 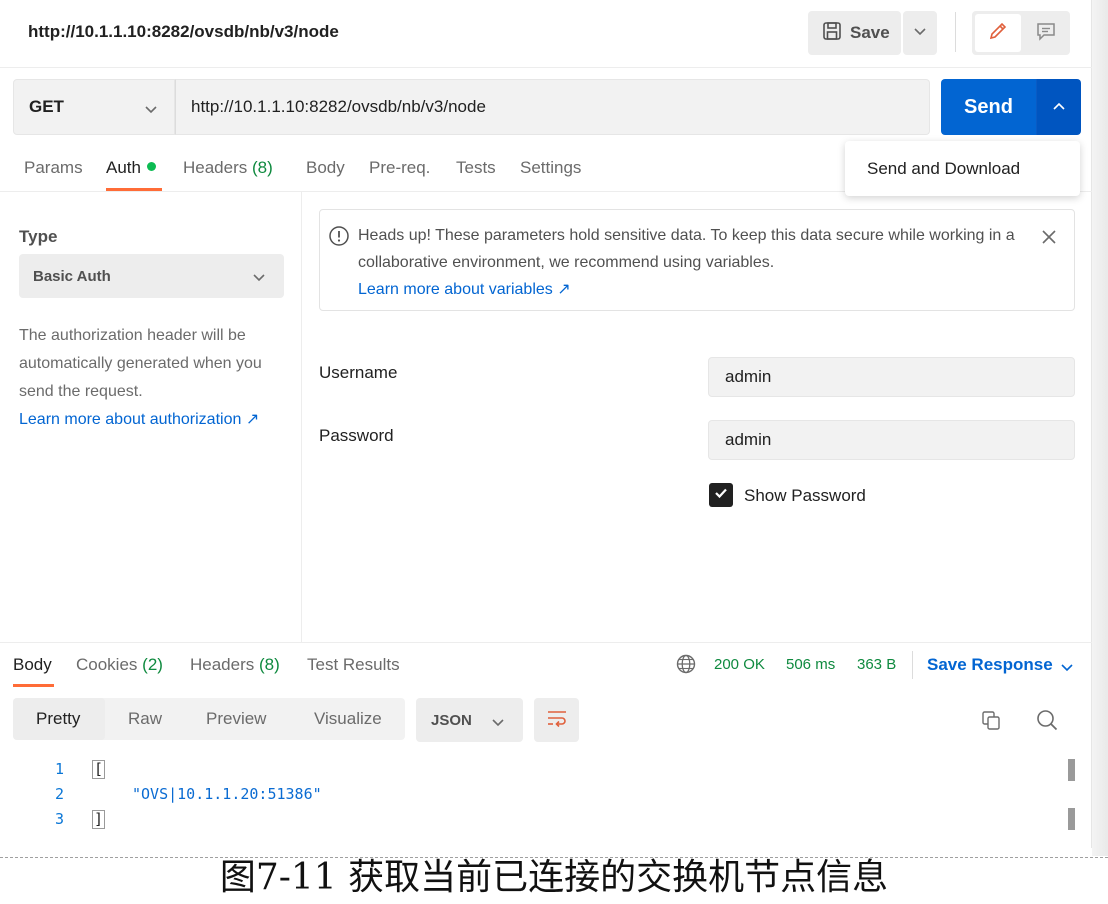 I want to click on save-icon, so click(x=832, y=33).